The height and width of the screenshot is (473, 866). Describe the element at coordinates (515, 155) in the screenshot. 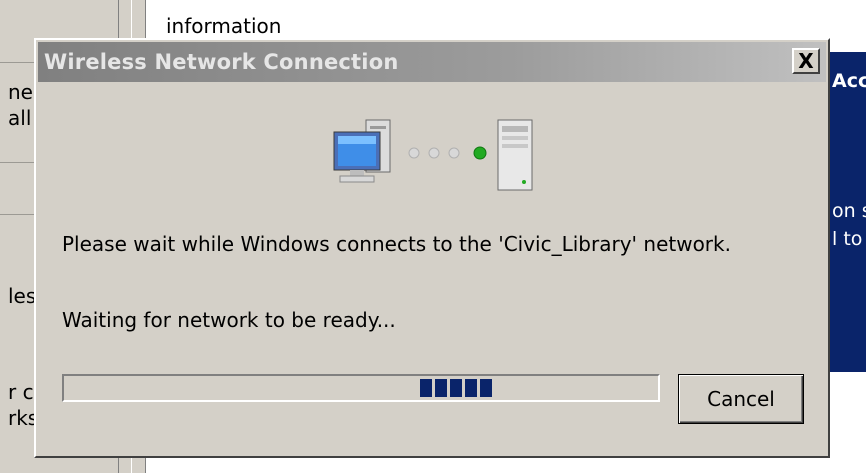

I see `network-server-icon` at that location.